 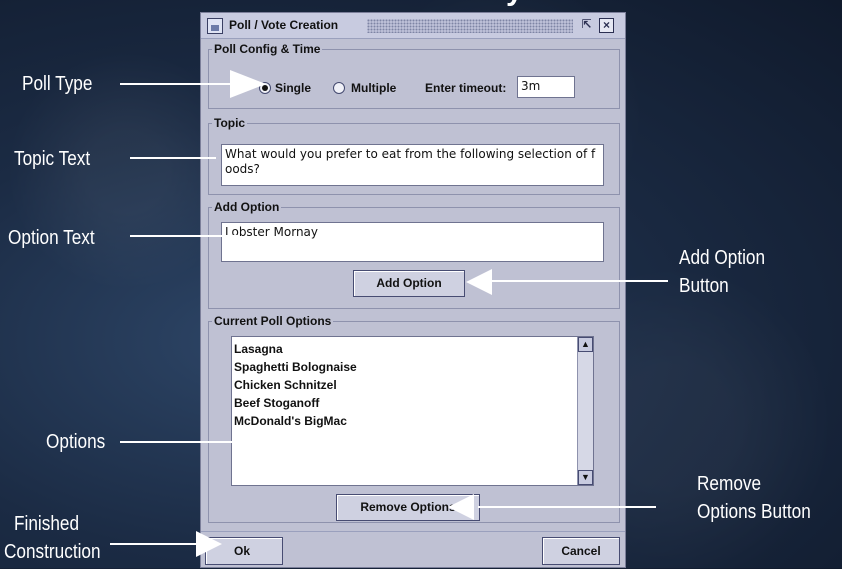 I want to click on timeout-input: 3m, so click(x=546, y=87).